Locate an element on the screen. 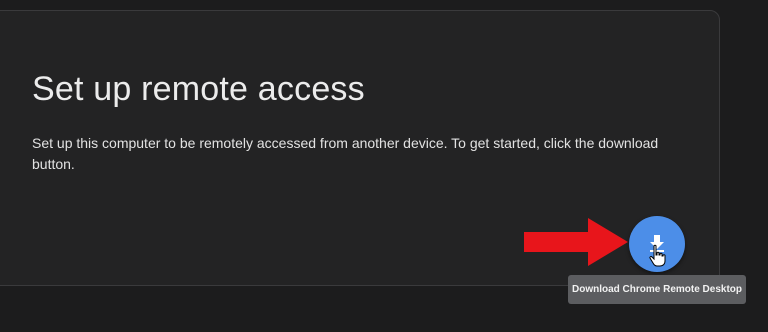 The width and height of the screenshot is (768, 332). download-tooltip: Download Chrome Remote Desktop is located at coordinates (657, 289).